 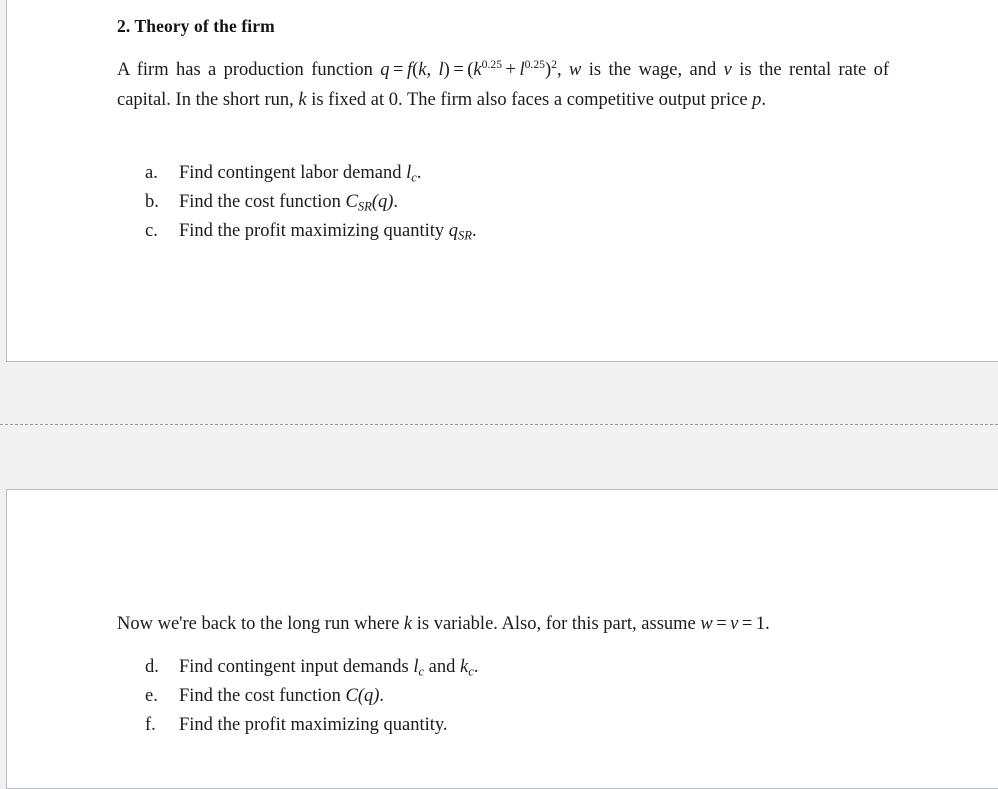 What do you see at coordinates (302, 99) in the screenshot?
I see `math-k-fixed: k` at bounding box center [302, 99].